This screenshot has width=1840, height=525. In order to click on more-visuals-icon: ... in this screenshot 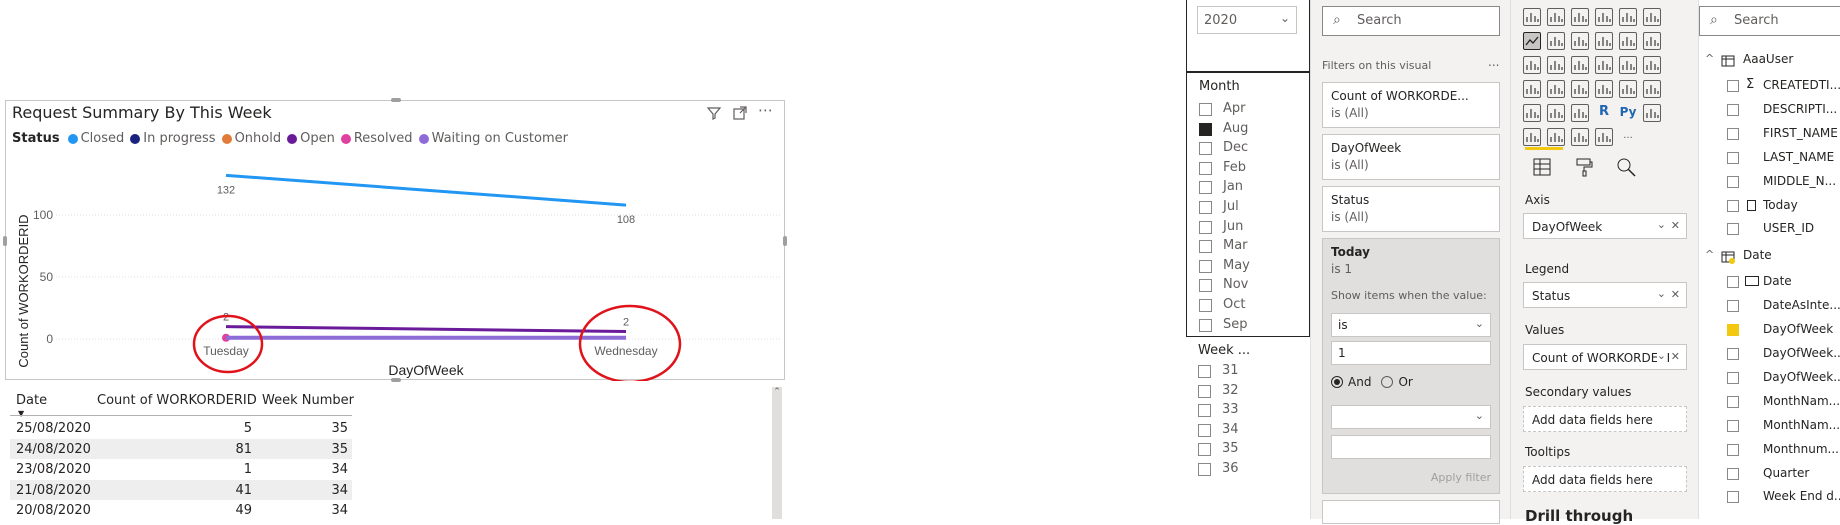, I will do `click(1628, 137)`.